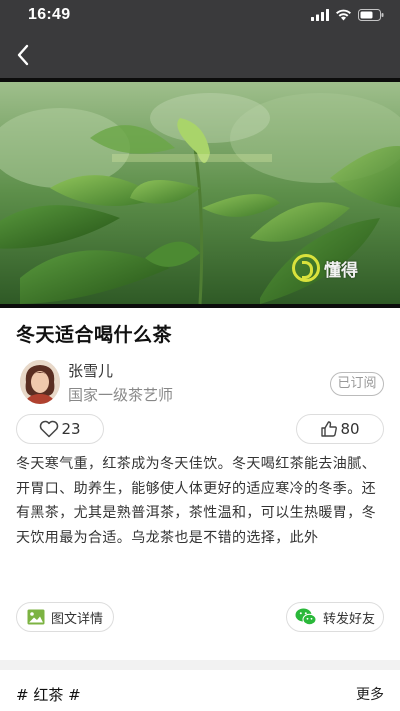 This screenshot has height=711, width=400. What do you see at coordinates (60, 429) in the screenshot?
I see `like-button: 23` at bounding box center [60, 429].